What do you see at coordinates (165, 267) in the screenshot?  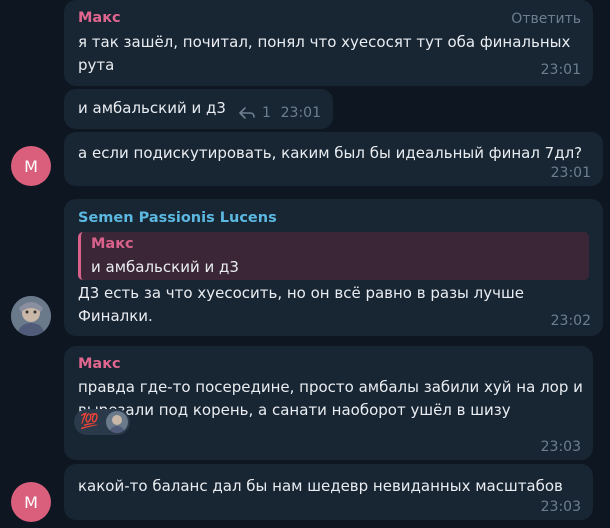 I see `quote-text: и амбальский и д3` at bounding box center [165, 267].